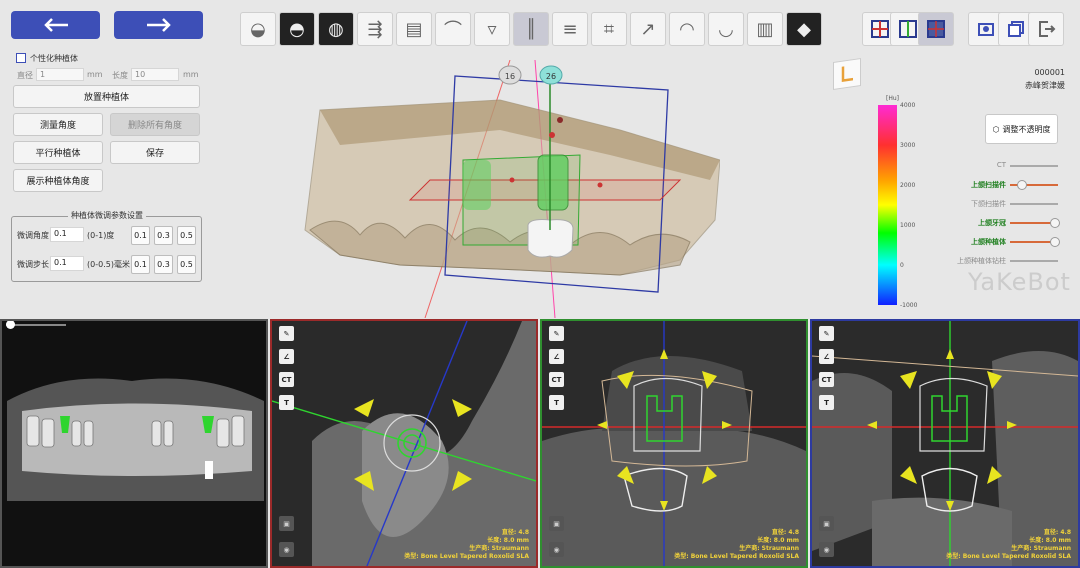 This screenshot has width=1080, height=568. I want to click on scan-align-icon: ⇶, so click(375, 29).